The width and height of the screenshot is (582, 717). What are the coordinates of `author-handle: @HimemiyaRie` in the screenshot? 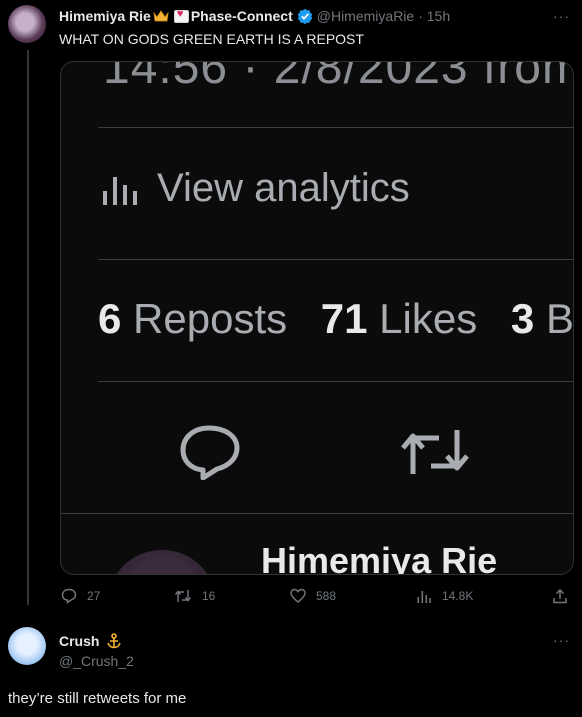 It's located at (365, 16).